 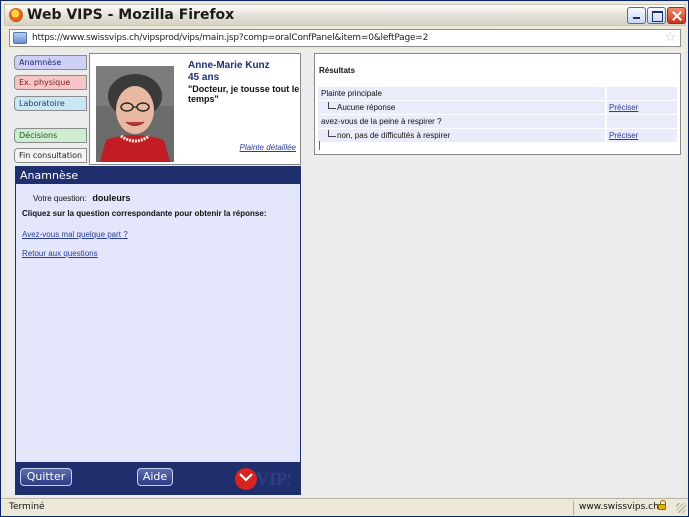 I want to click on row-text: non, pas de difficultés à respirer, so click(x=394, y=135).